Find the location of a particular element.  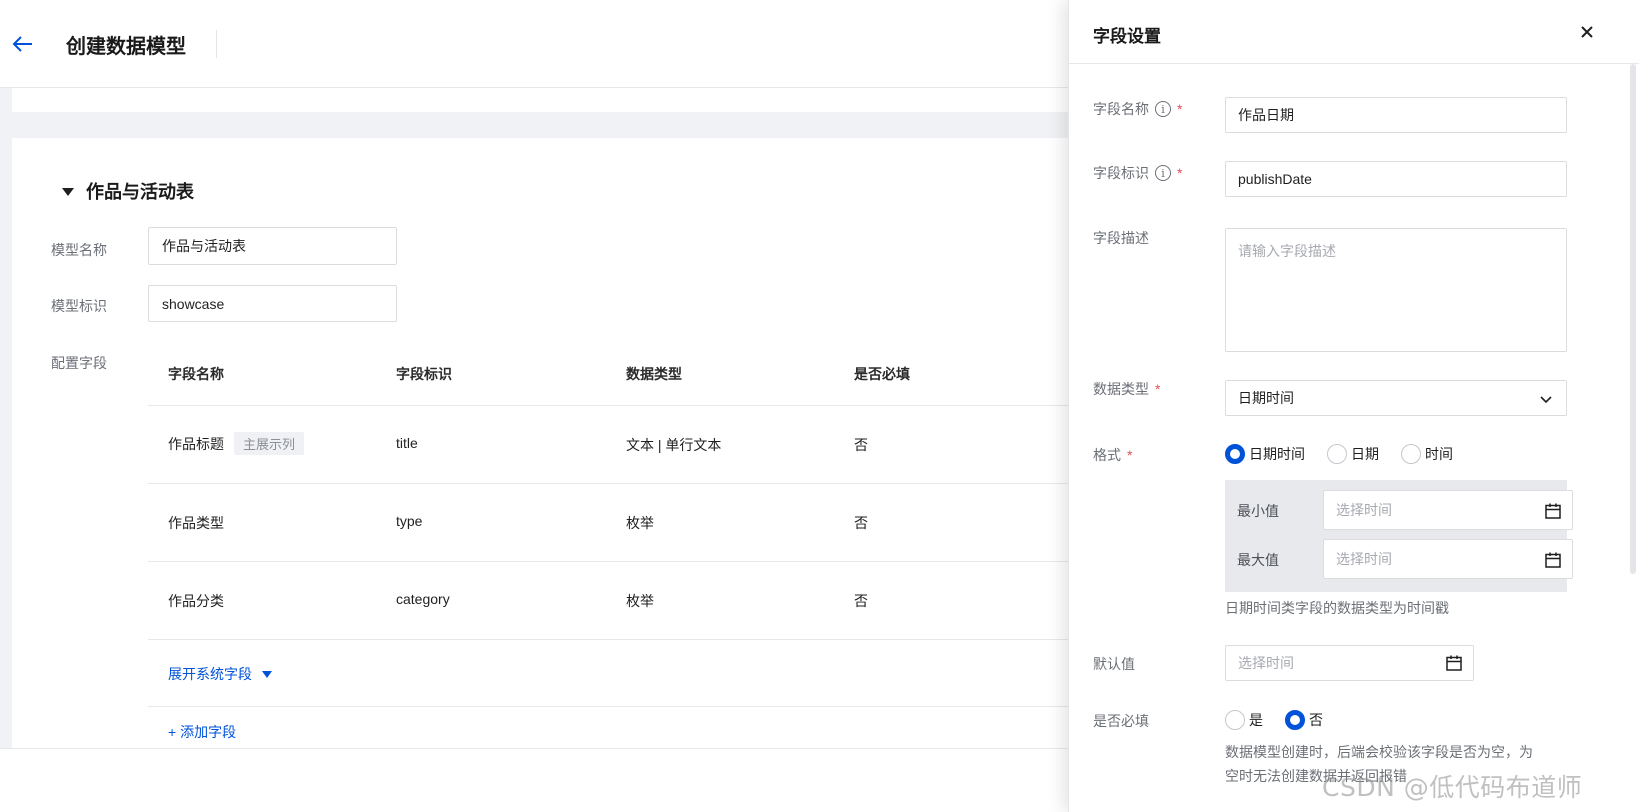

datetime-hint: 日期时间类字段的数据类型为时间戳 is located at coordinates (1337, 608).